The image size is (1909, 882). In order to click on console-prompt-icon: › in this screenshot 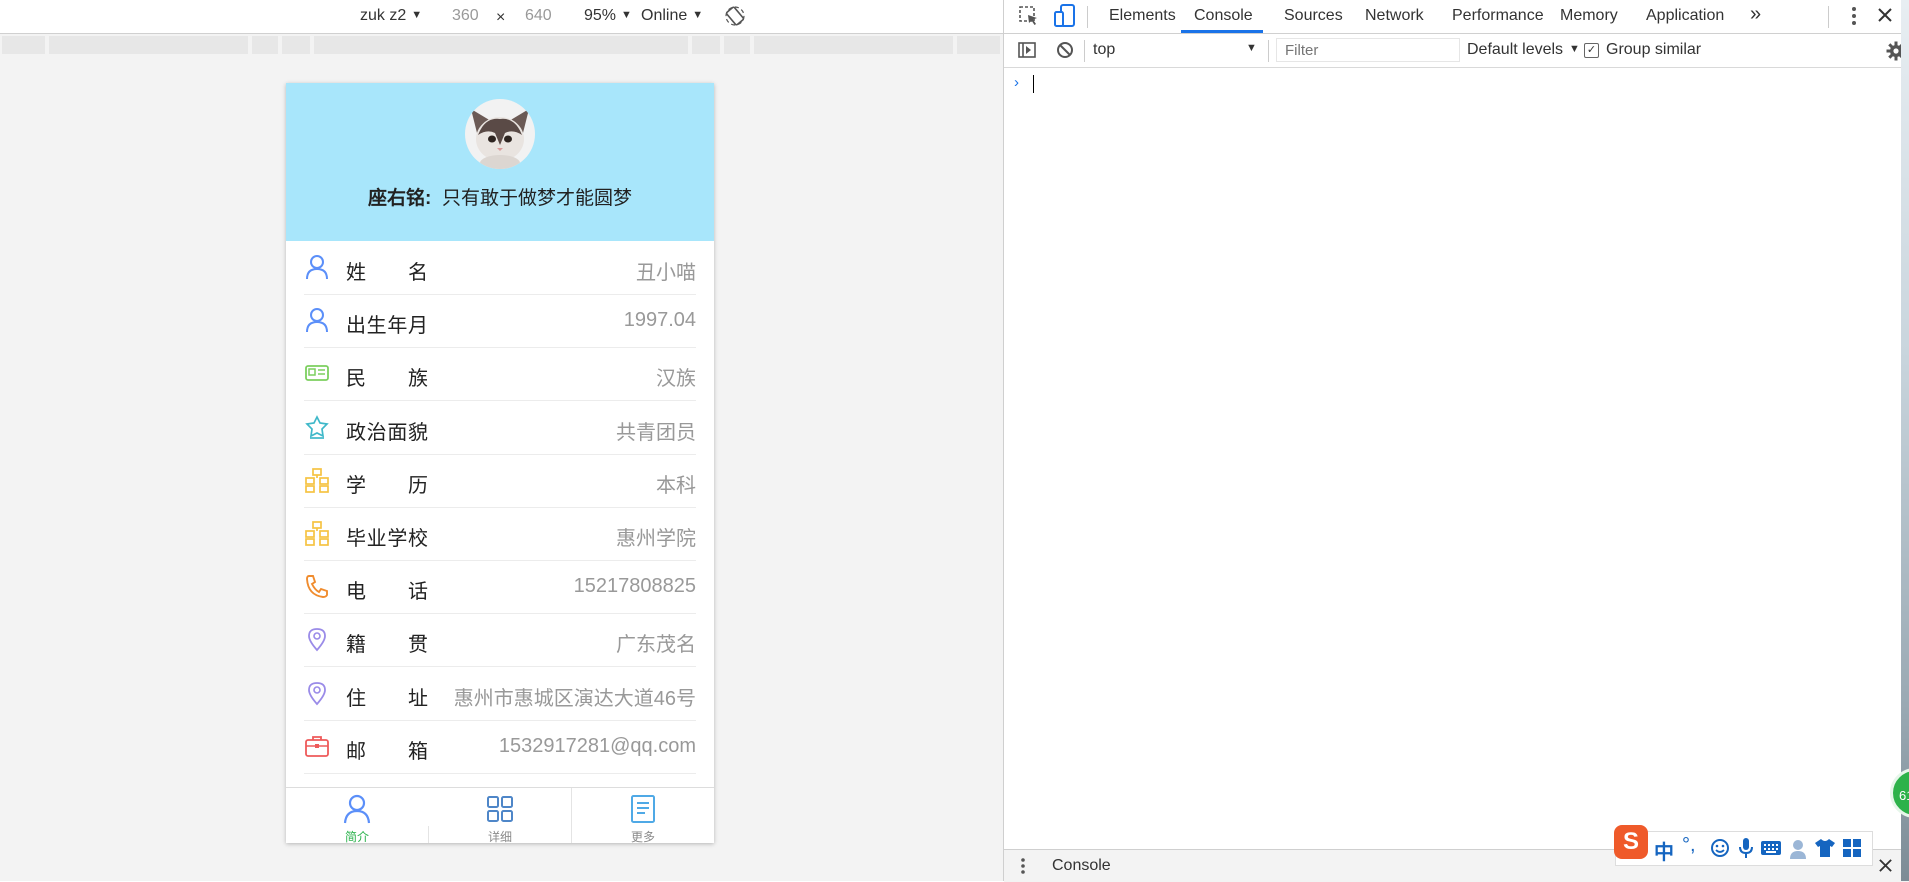, I will do `click(1016, 82)`.